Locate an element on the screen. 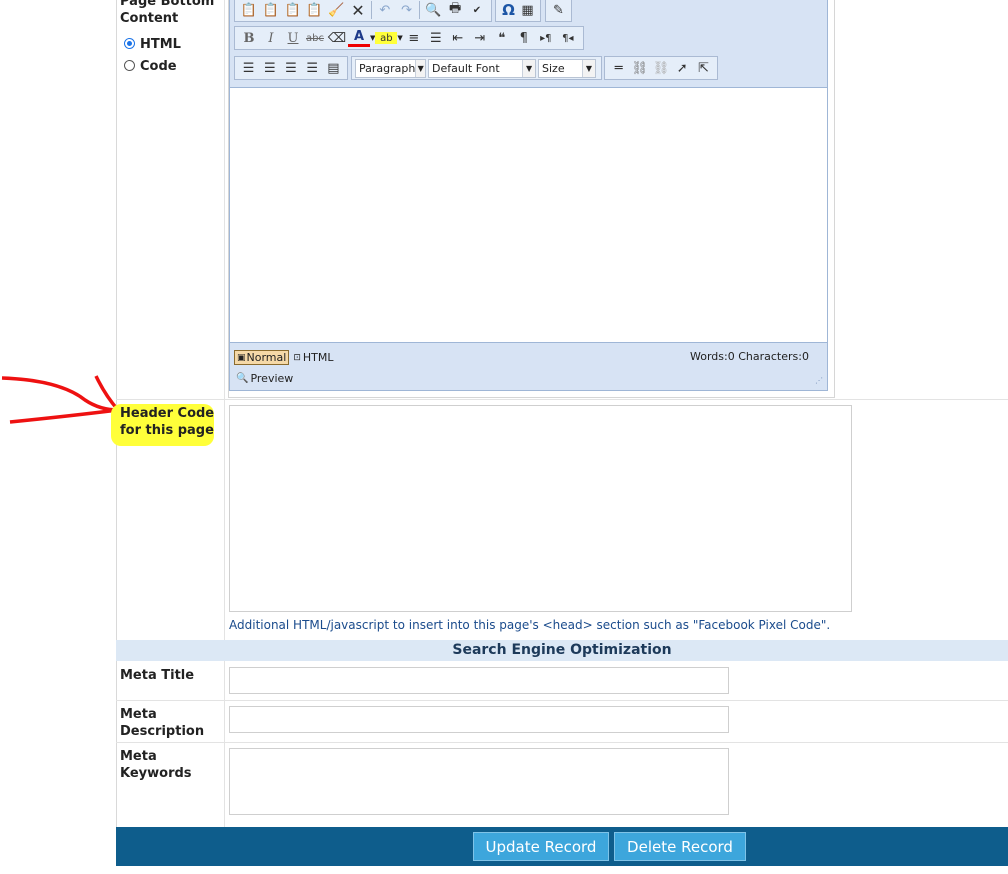  indent-icon: ⇥ is located at coordinates (480, 38).